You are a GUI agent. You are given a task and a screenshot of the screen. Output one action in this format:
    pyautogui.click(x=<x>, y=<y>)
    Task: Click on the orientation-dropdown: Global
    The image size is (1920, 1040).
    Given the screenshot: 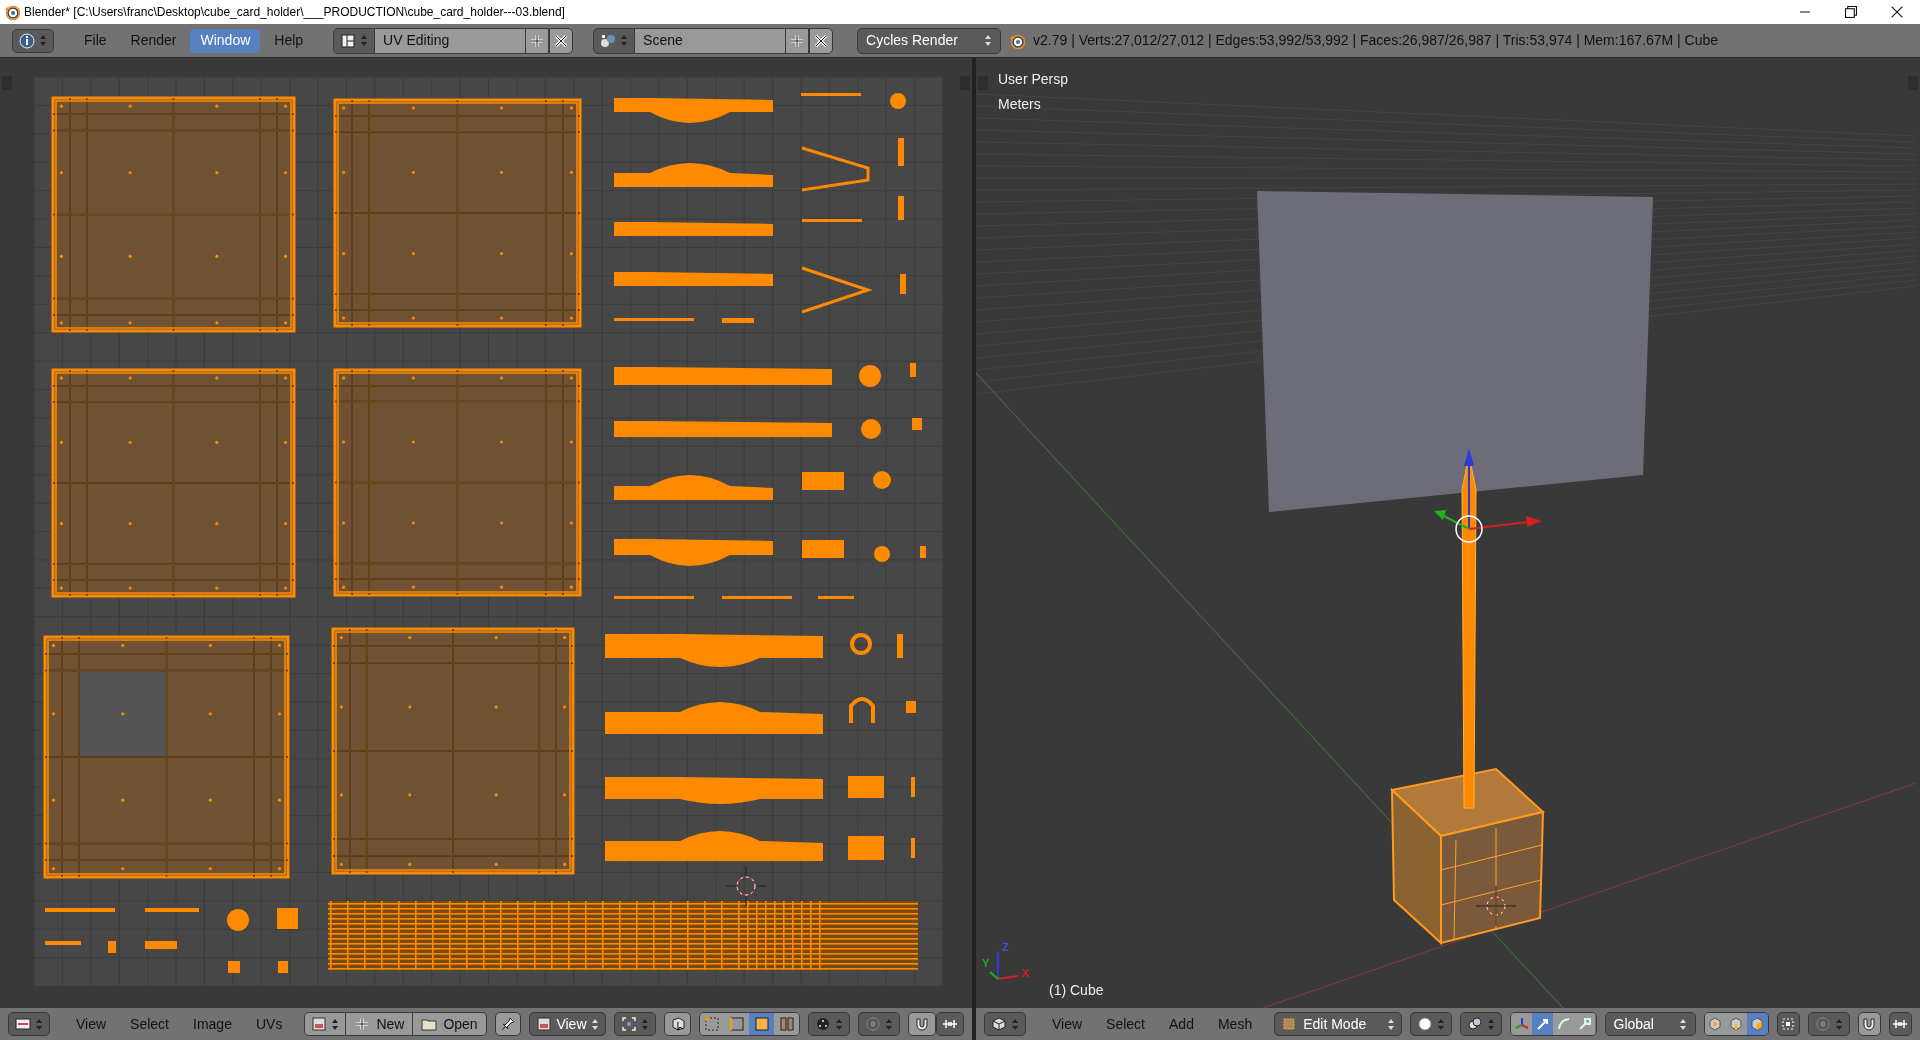 What is the action you would take?
    pyautogui.click(x=1650, y=1024)
    